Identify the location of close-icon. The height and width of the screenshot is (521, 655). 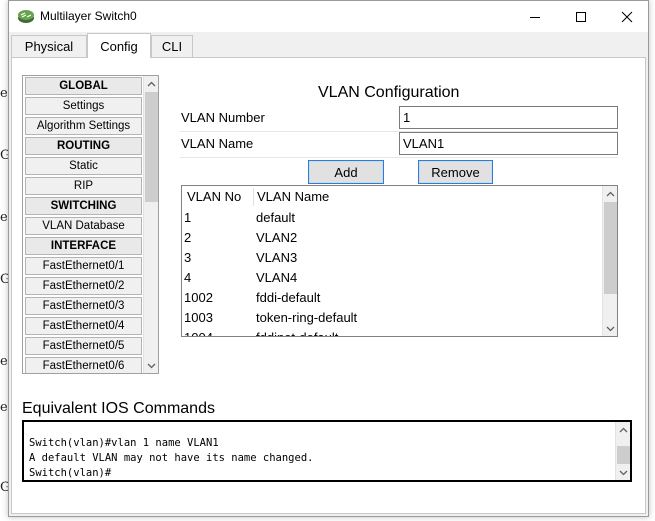
(627, 16).